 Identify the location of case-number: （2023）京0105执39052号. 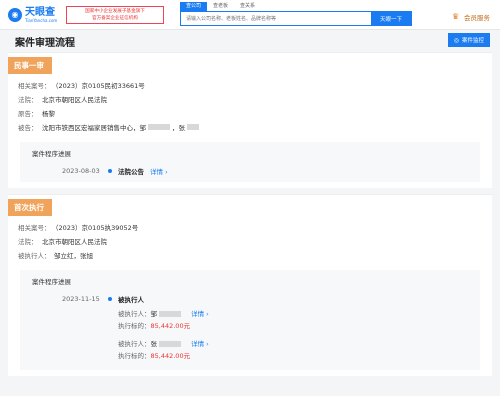
(95, 228).